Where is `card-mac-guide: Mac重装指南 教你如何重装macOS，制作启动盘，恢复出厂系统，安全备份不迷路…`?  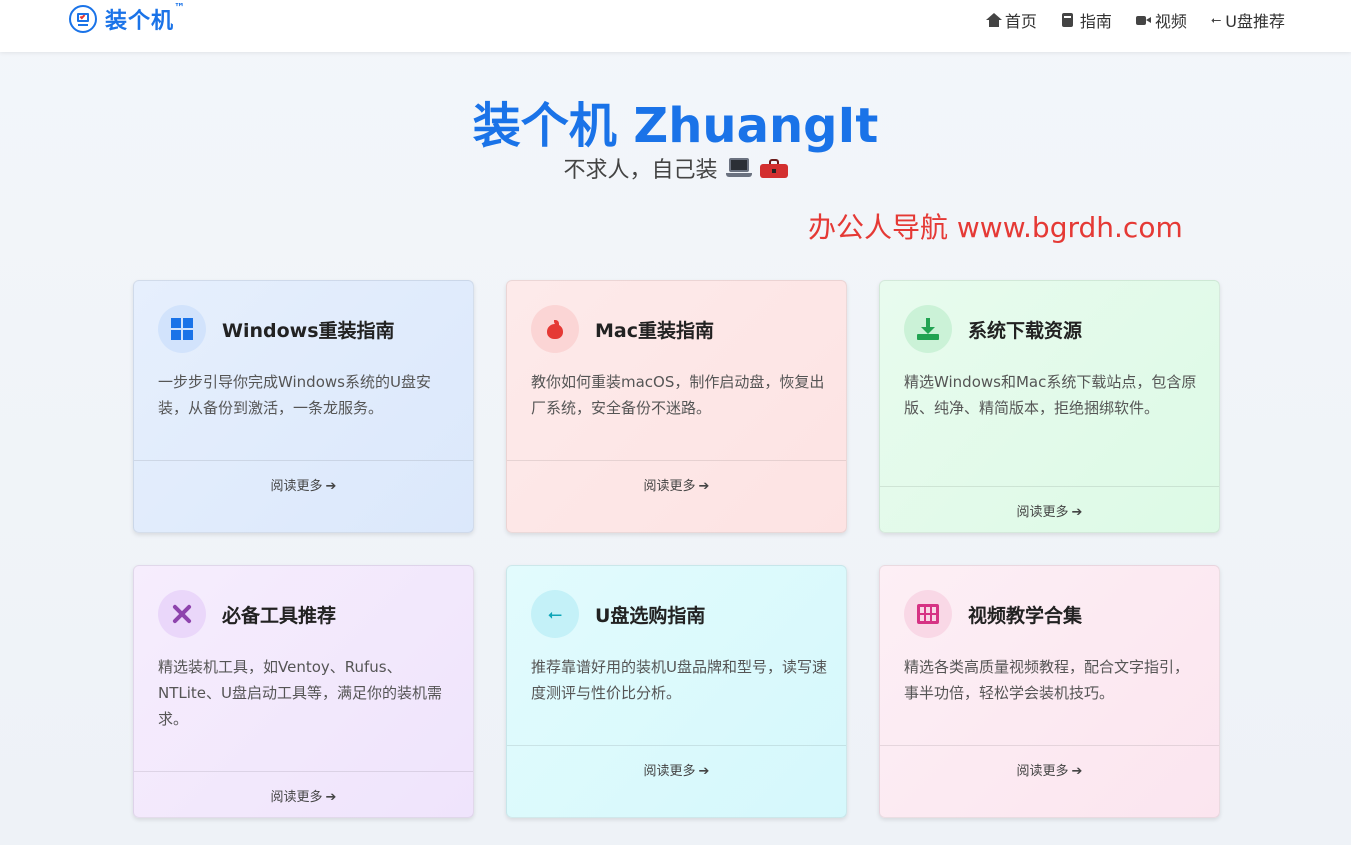 card-mac-guide: Mac重装指南 教你如何重装macOS，制作启动盘，恢复出厂系统，安全备份不迷路… is located at coordinates (676, 406).